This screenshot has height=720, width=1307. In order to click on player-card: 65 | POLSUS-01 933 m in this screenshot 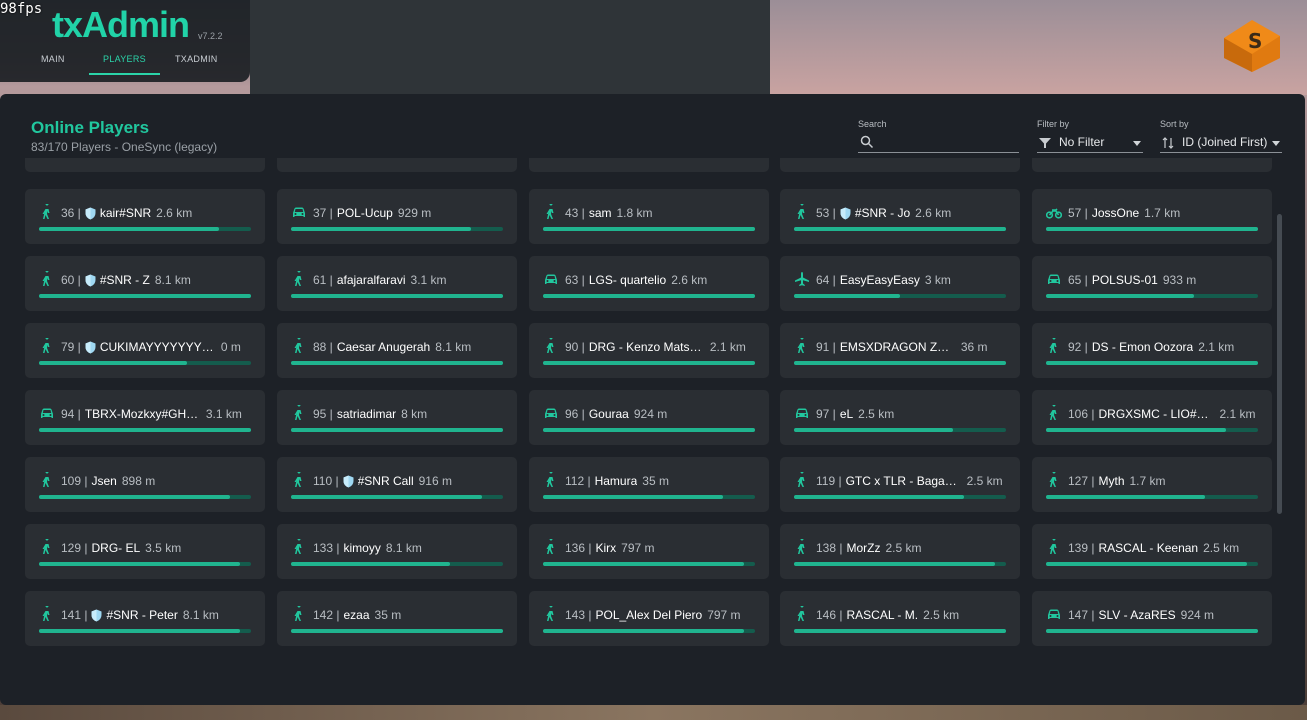, I will do `click(1152, 283)`.